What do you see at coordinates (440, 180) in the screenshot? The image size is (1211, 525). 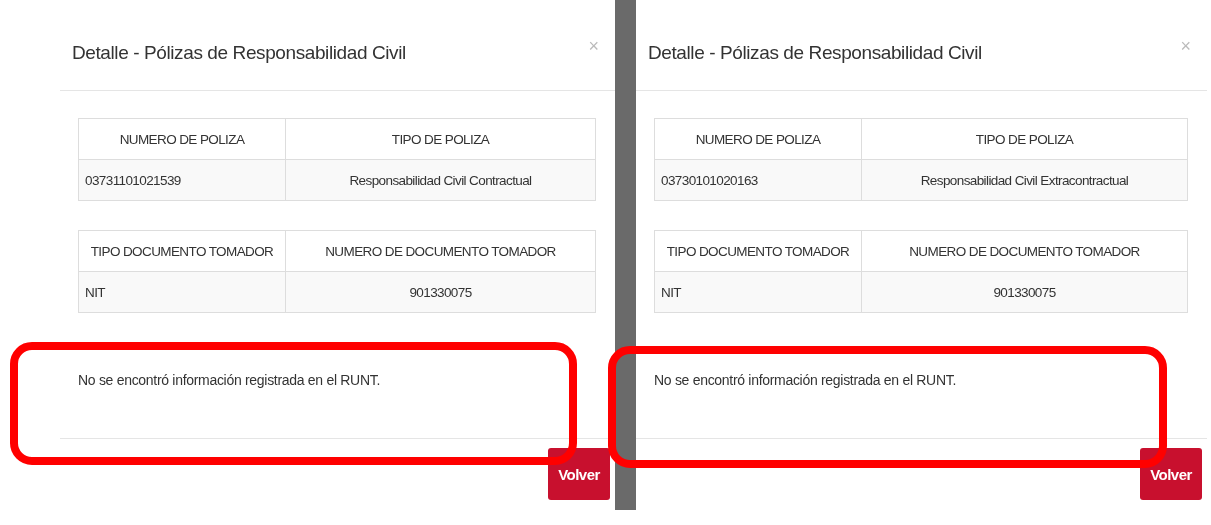 I see `table-cell: Responsabilidad Civil Contractual` at bounding box center [440, 180].